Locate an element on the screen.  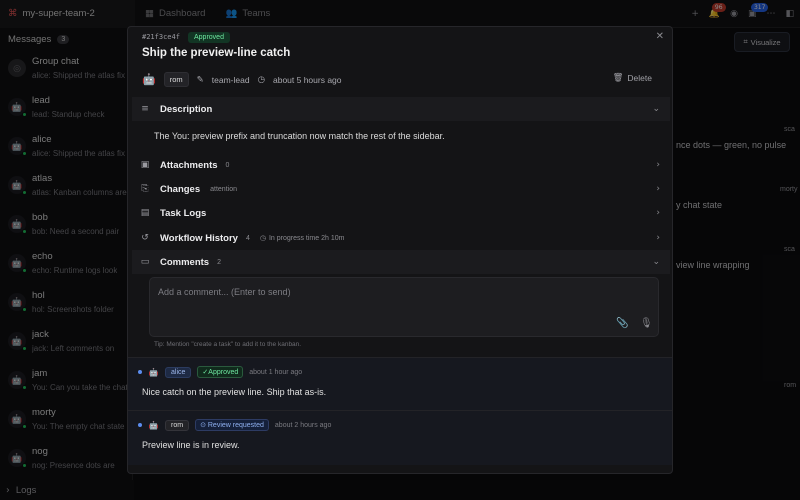
comment-time: about 2 hours ago is located at coordinates (303, 425).